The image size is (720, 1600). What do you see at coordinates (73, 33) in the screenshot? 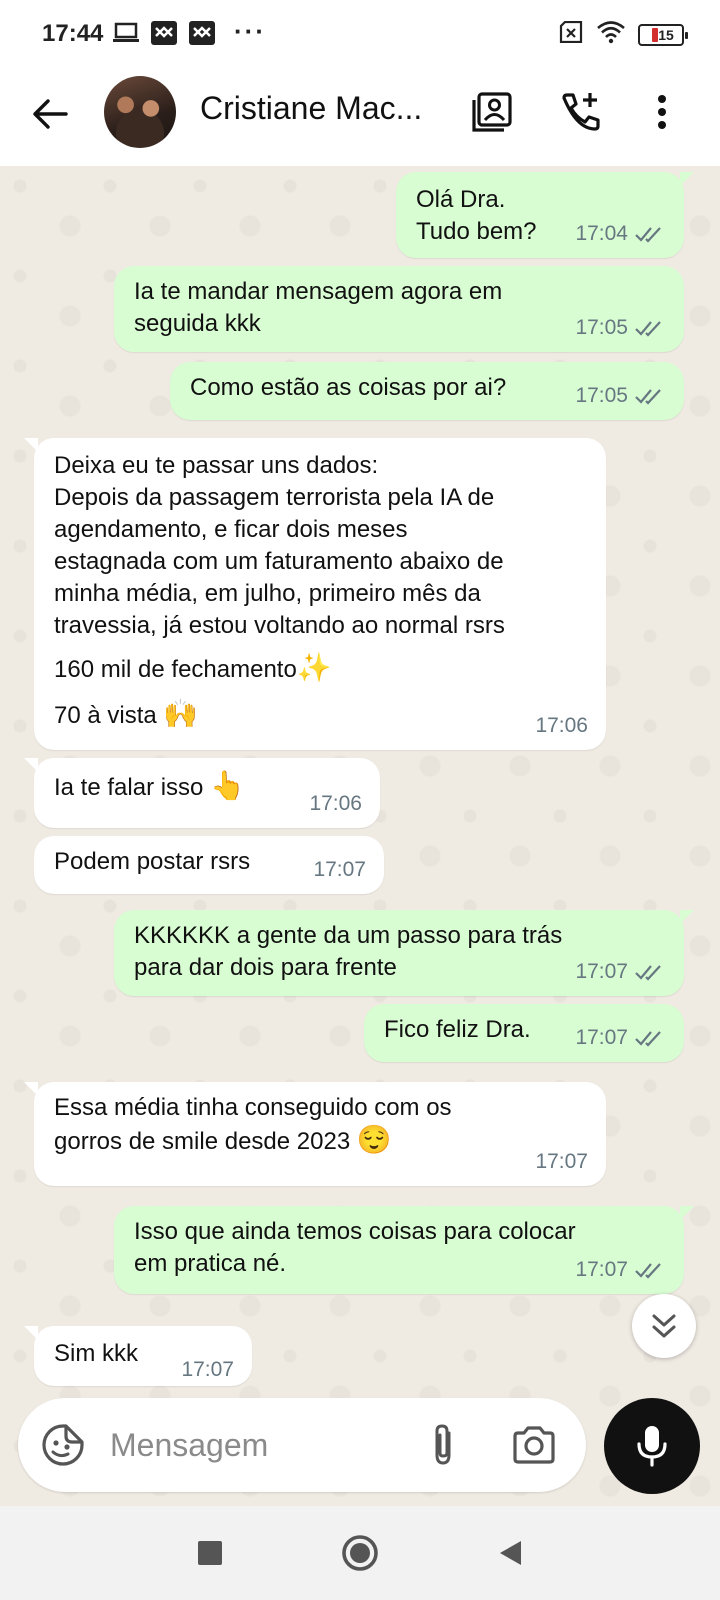
I see `status-time: 17:44` at bounding box center [73, 33].